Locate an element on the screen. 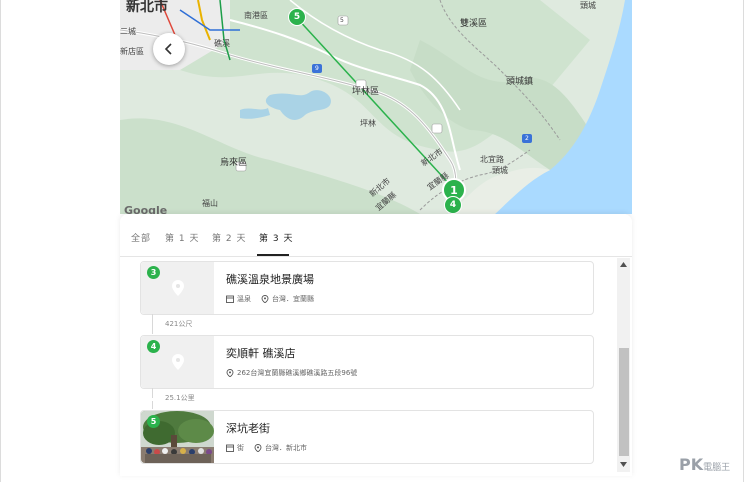 This screenshot has height=482, width=744. watermark: PK電腦王 is located at coordinates (704, 464).